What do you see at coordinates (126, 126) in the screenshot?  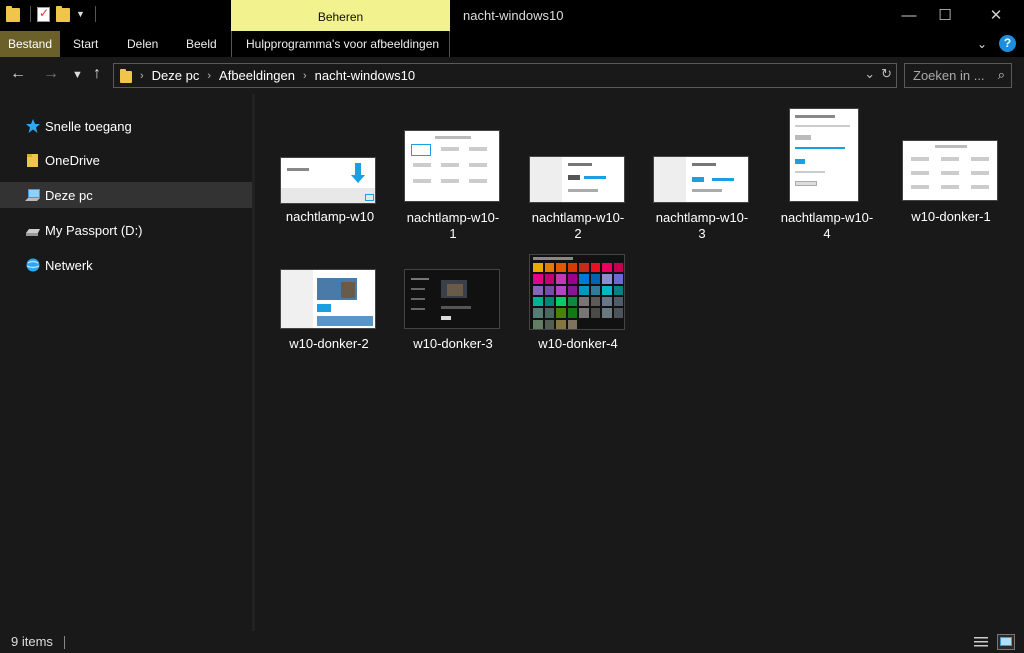 I see `sidebar-item-quick-access: Snelle toegang` at bounding box center [126, 126].